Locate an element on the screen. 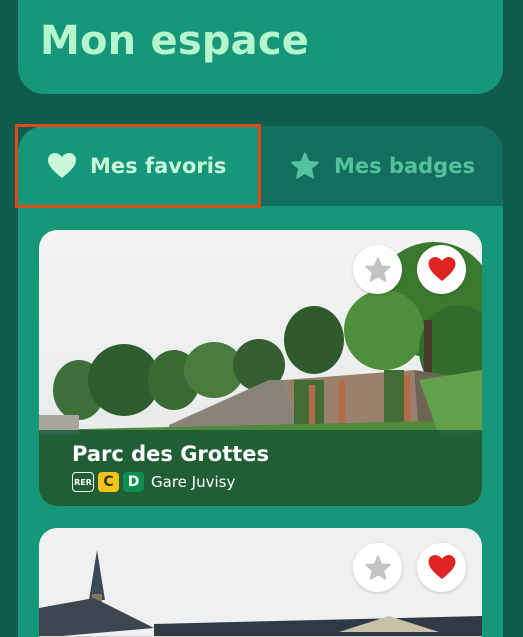  tab-badges: Mes badges is located at coordinates (382, 166).